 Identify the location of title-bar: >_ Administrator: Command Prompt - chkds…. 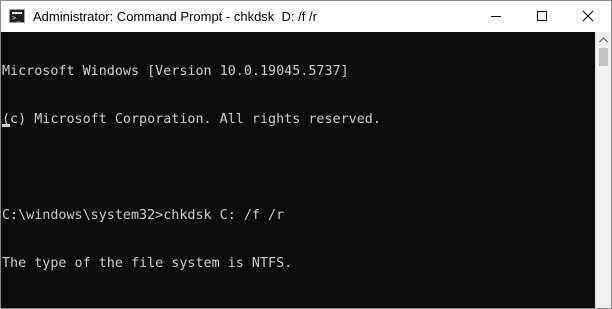
(306, 16).